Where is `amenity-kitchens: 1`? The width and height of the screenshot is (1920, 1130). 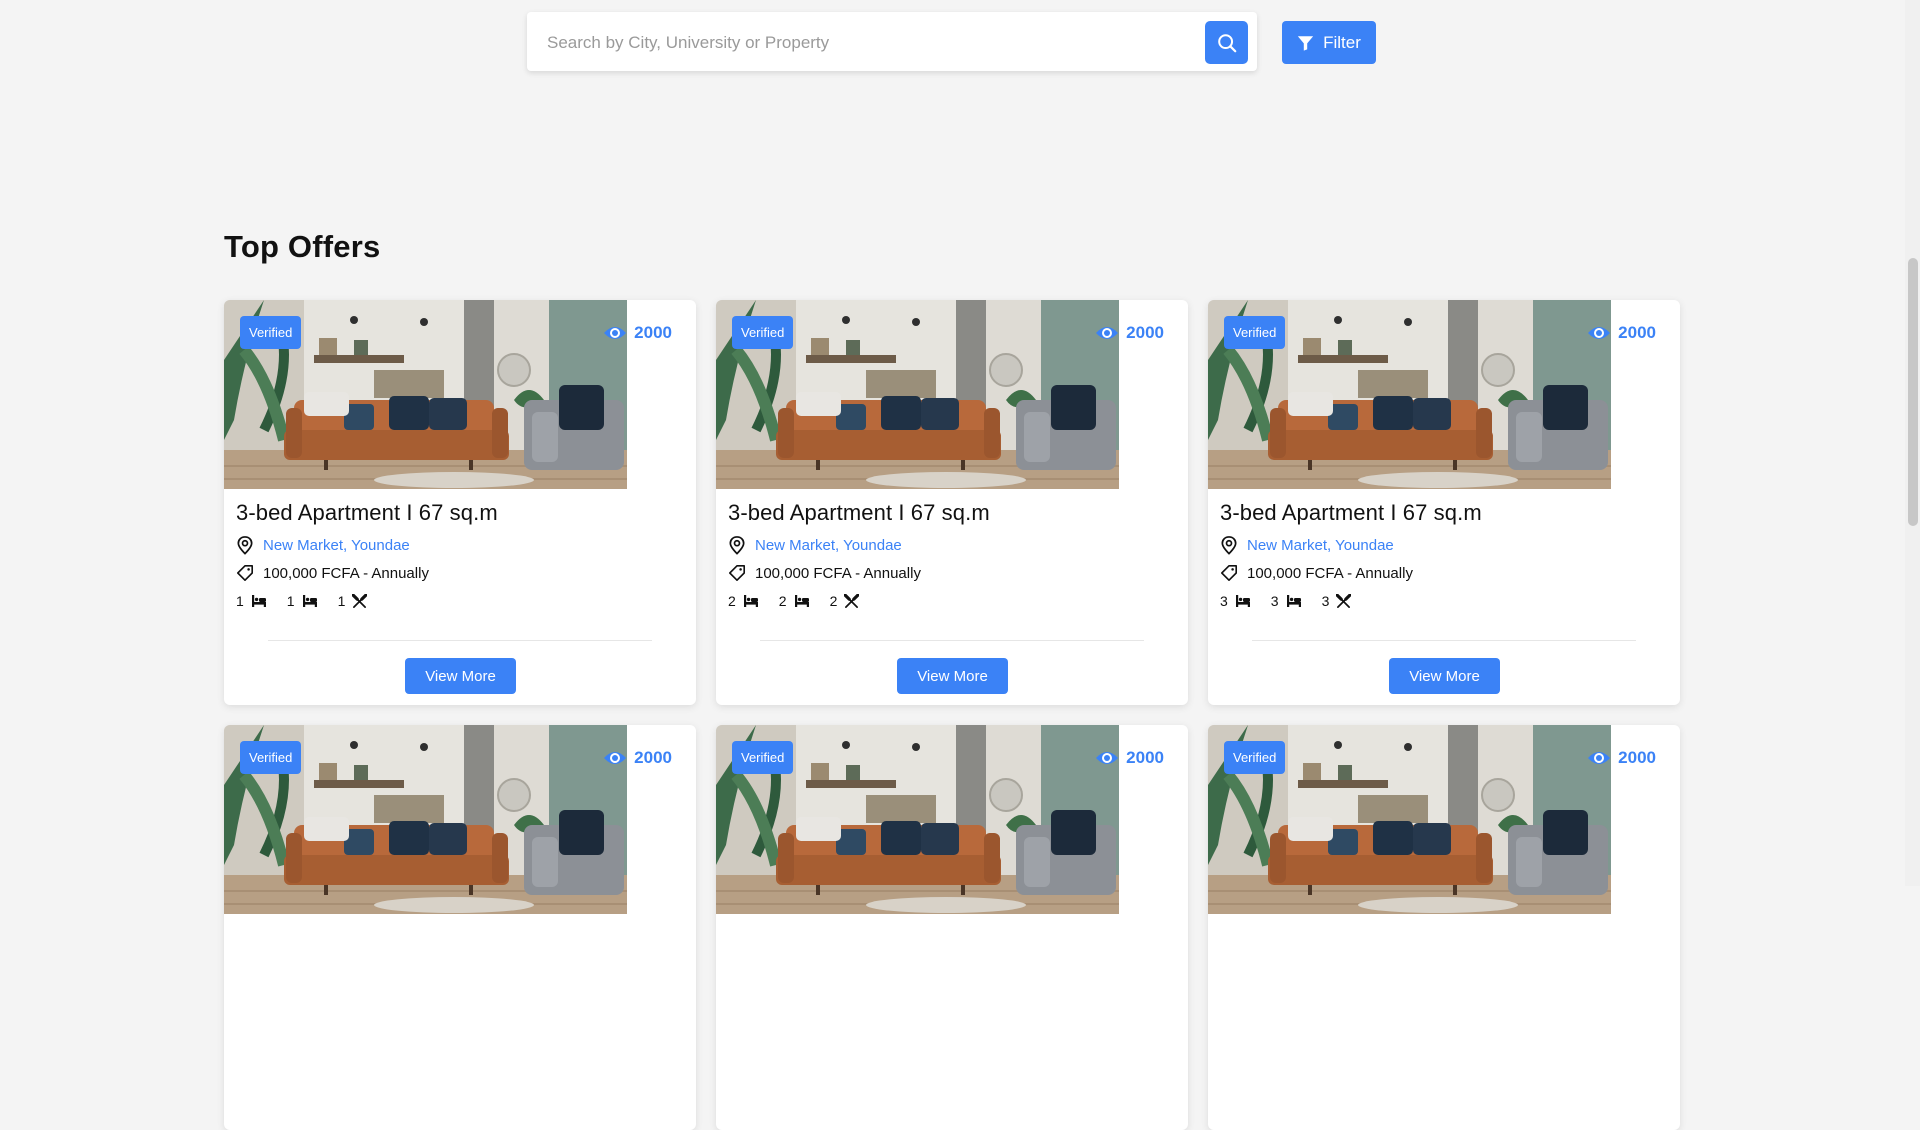
amenity-kitchens: 1 is located at coordinates (353, 601).